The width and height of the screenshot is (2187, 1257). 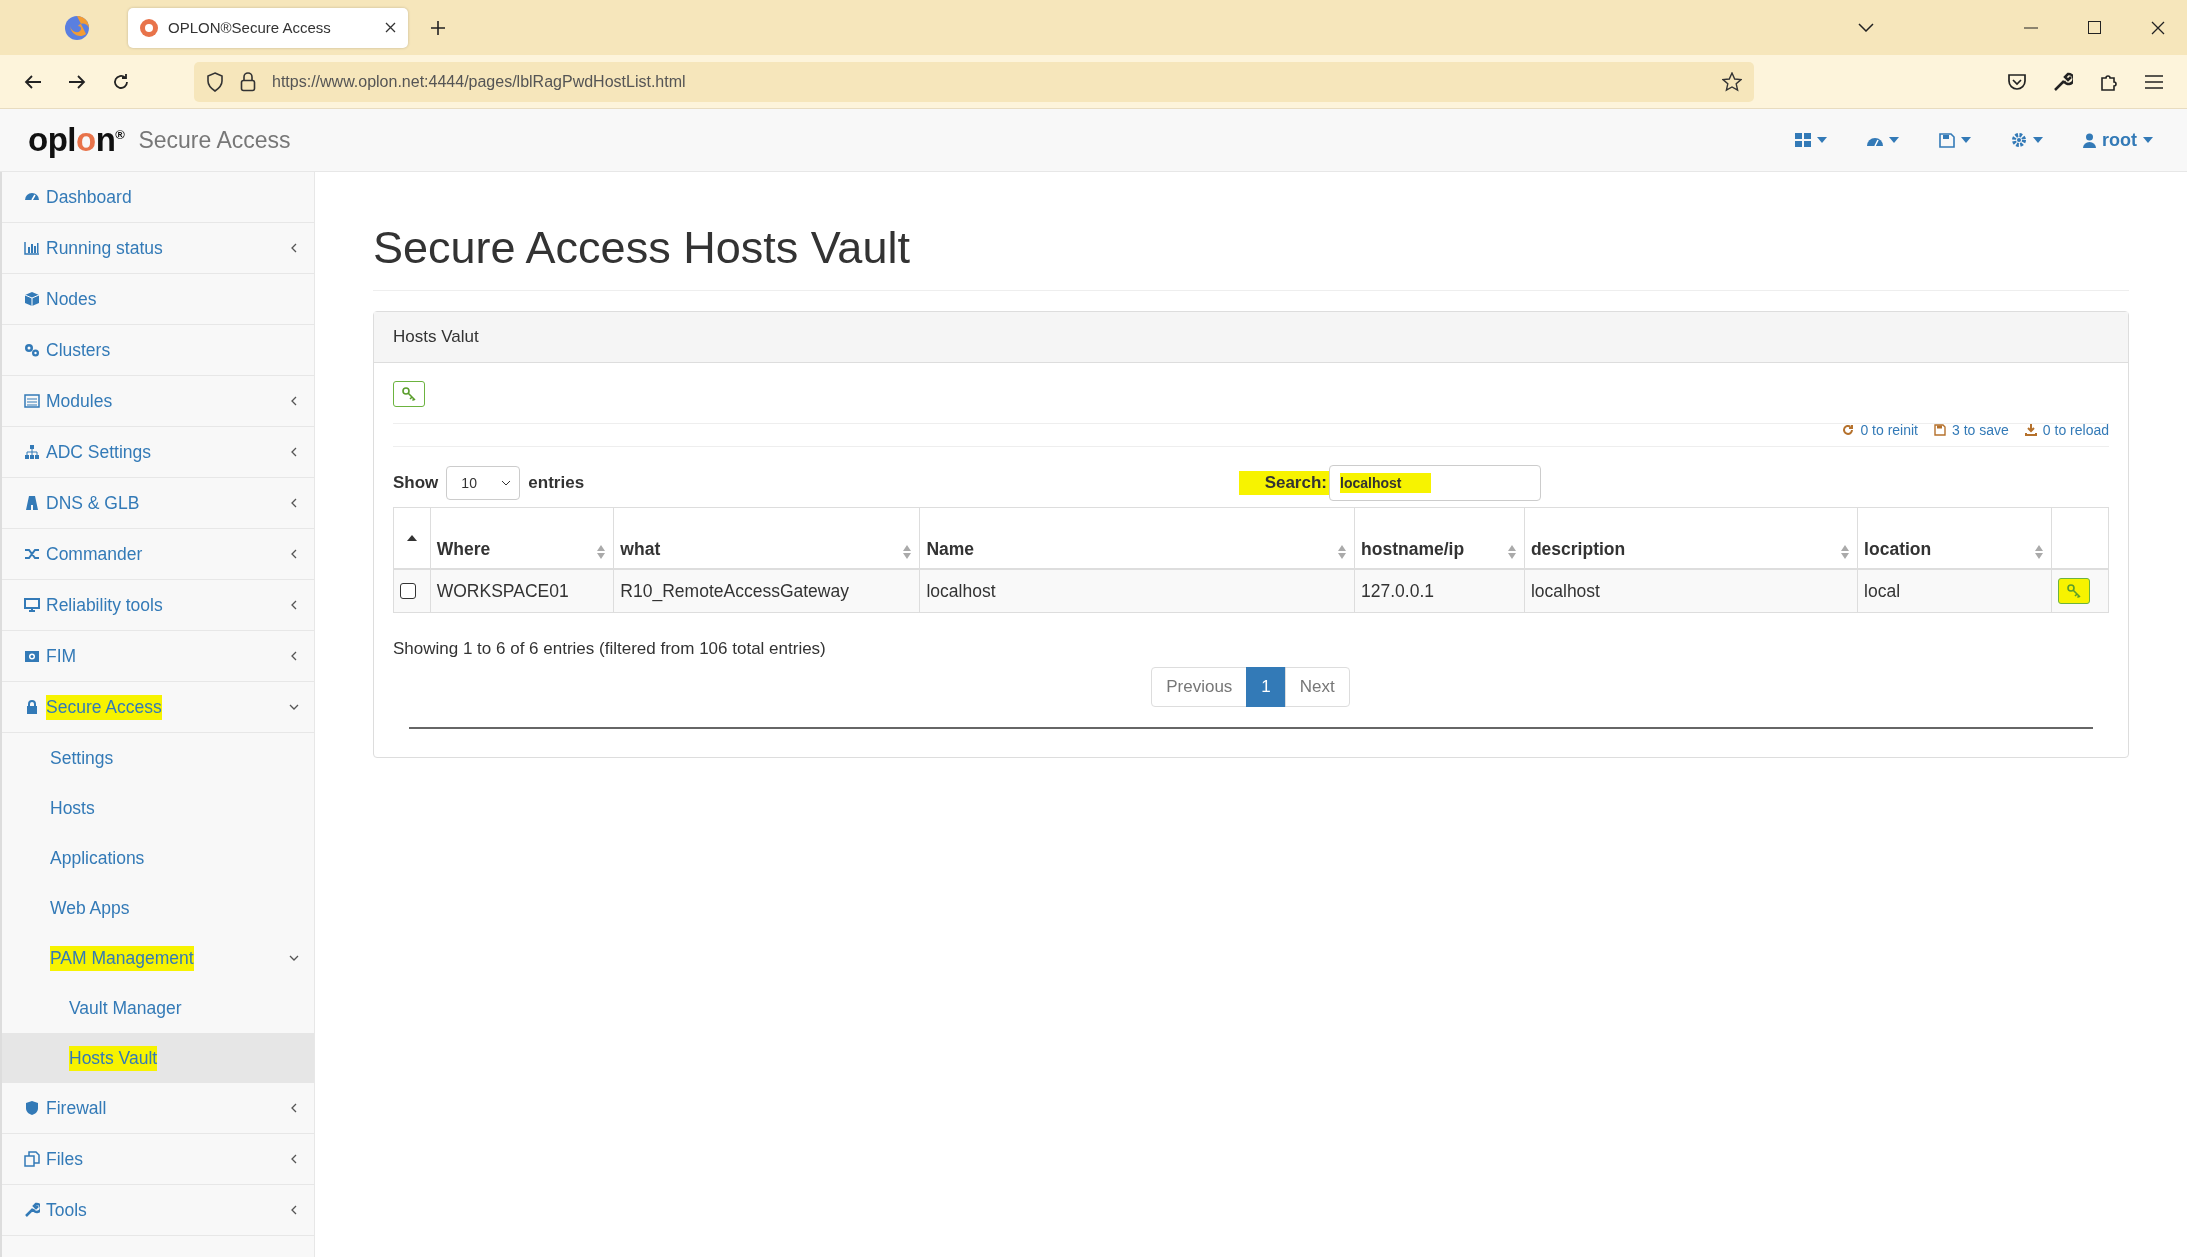 What do you see at coordinates (411, 538) in the screenshot?
I see `sort-ascending-icon` at bounding box center [411, 538].